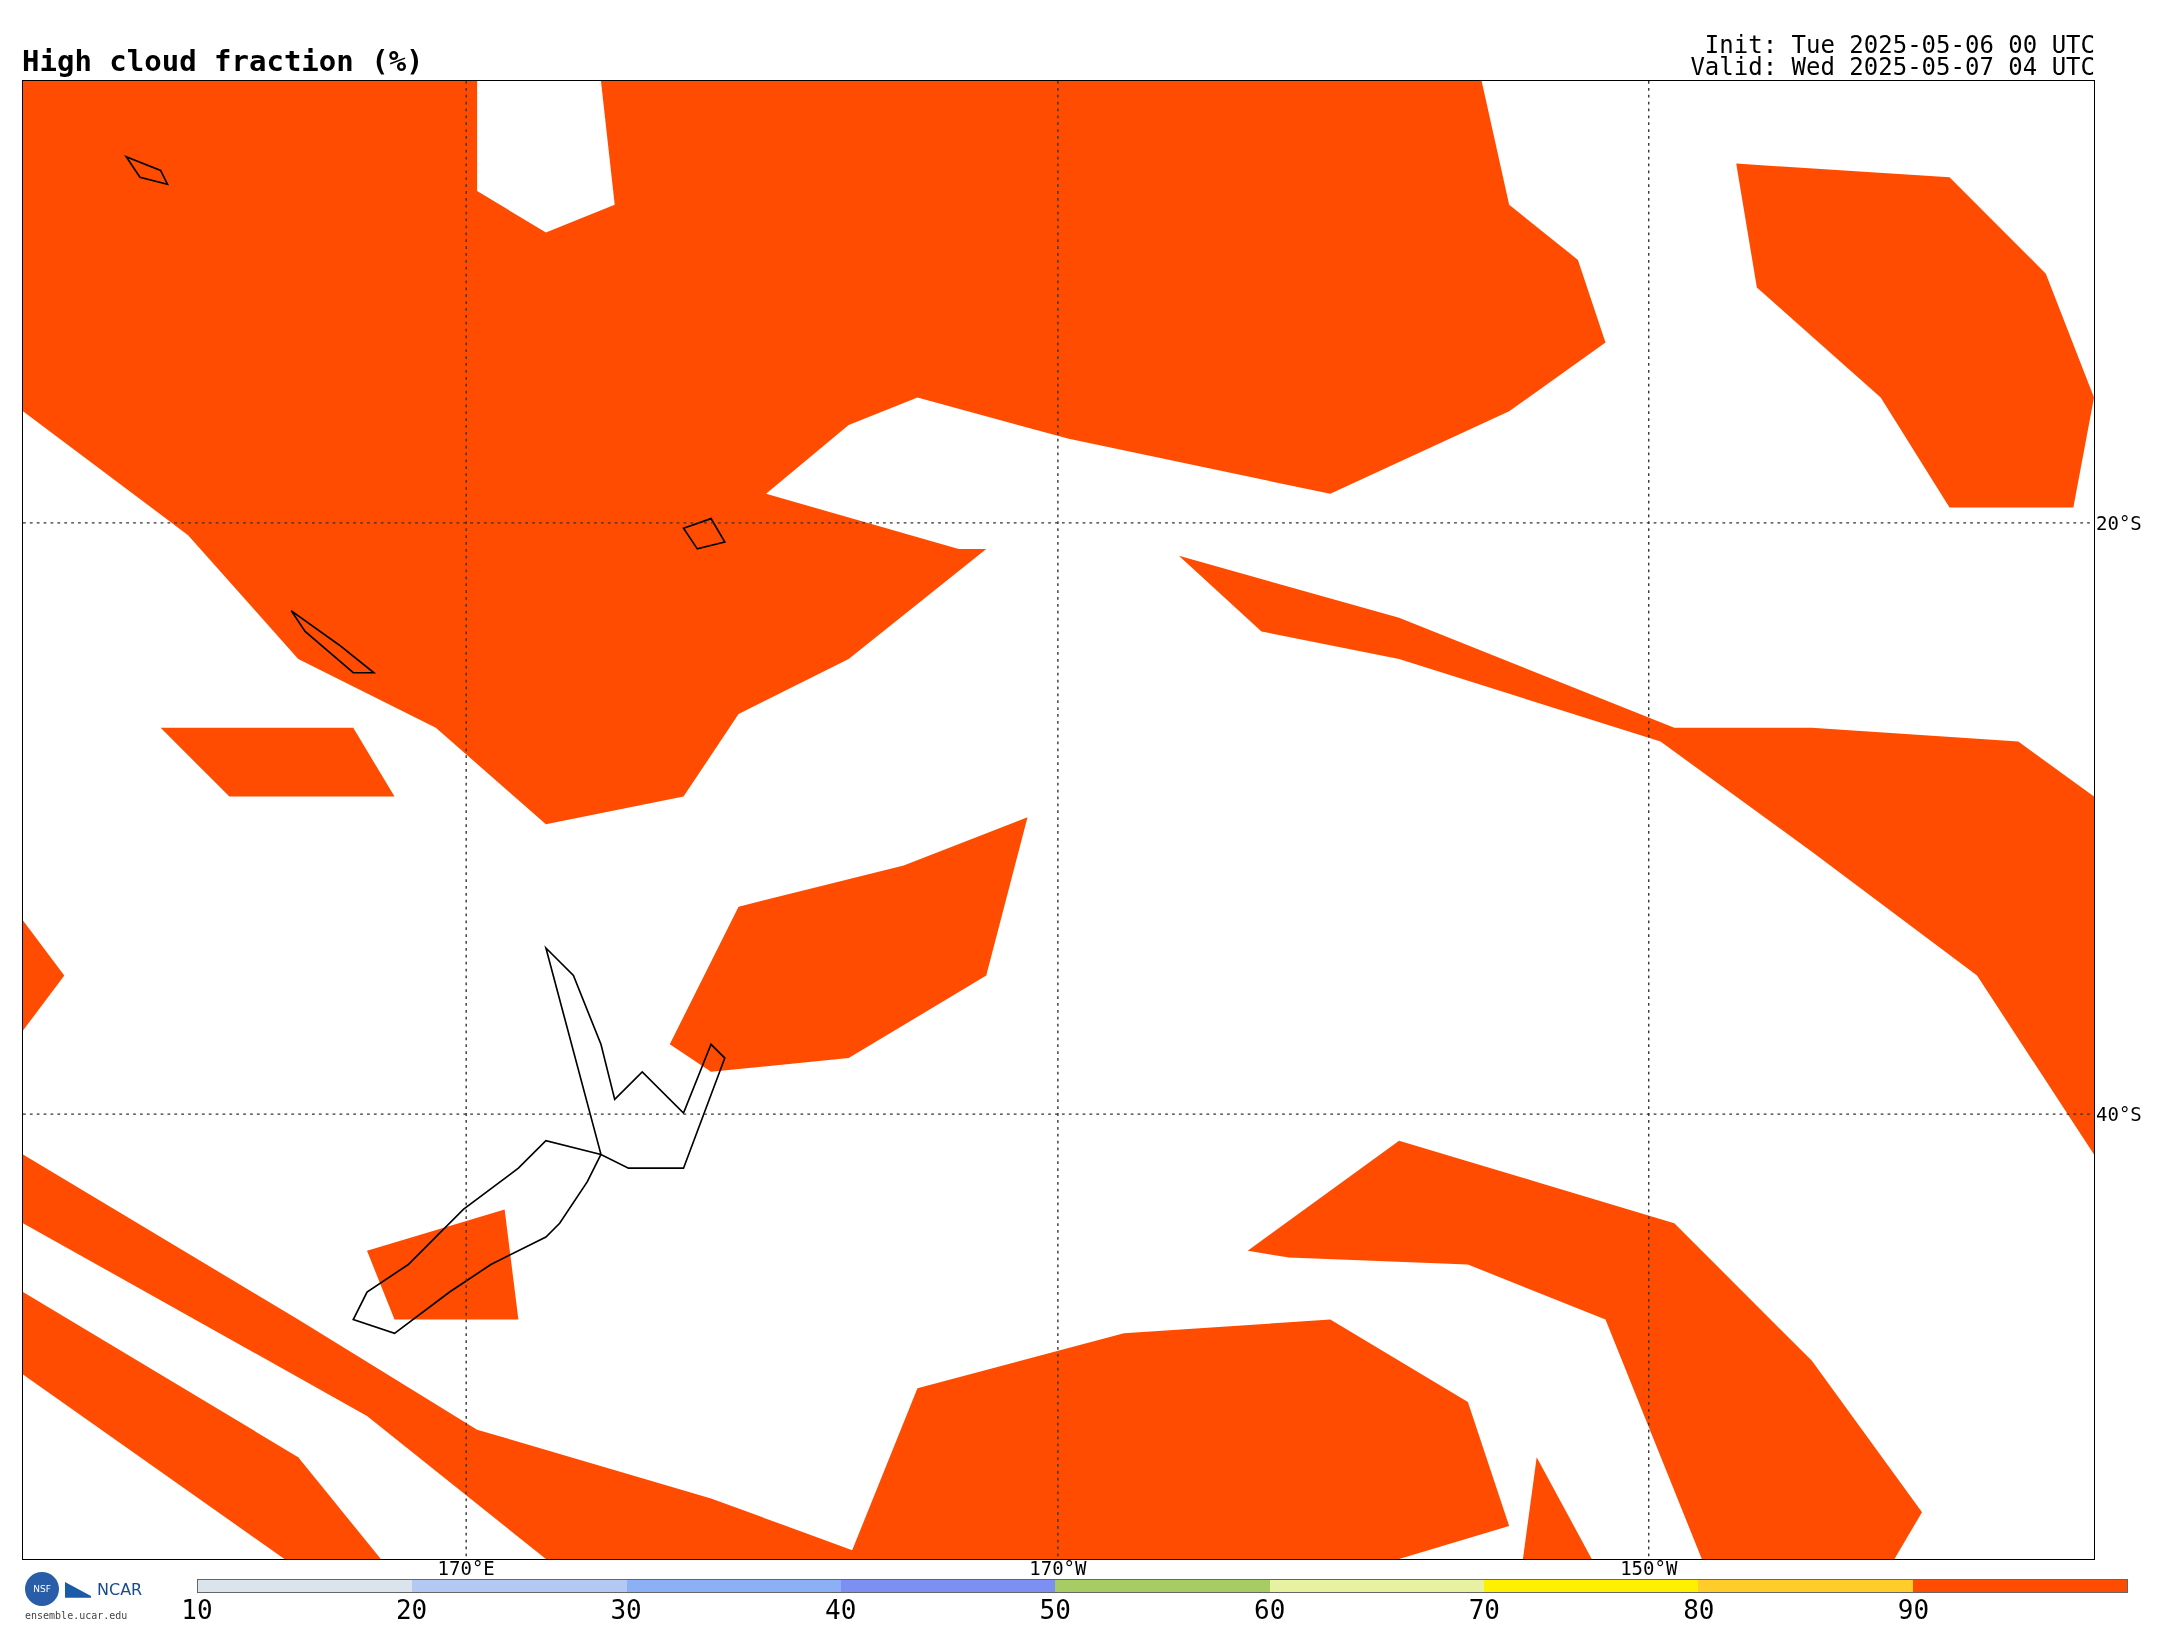 This screenshot has height=1626, width=2160. I want to click on colorbar-tick-label: 90, so click(1913, 1610).